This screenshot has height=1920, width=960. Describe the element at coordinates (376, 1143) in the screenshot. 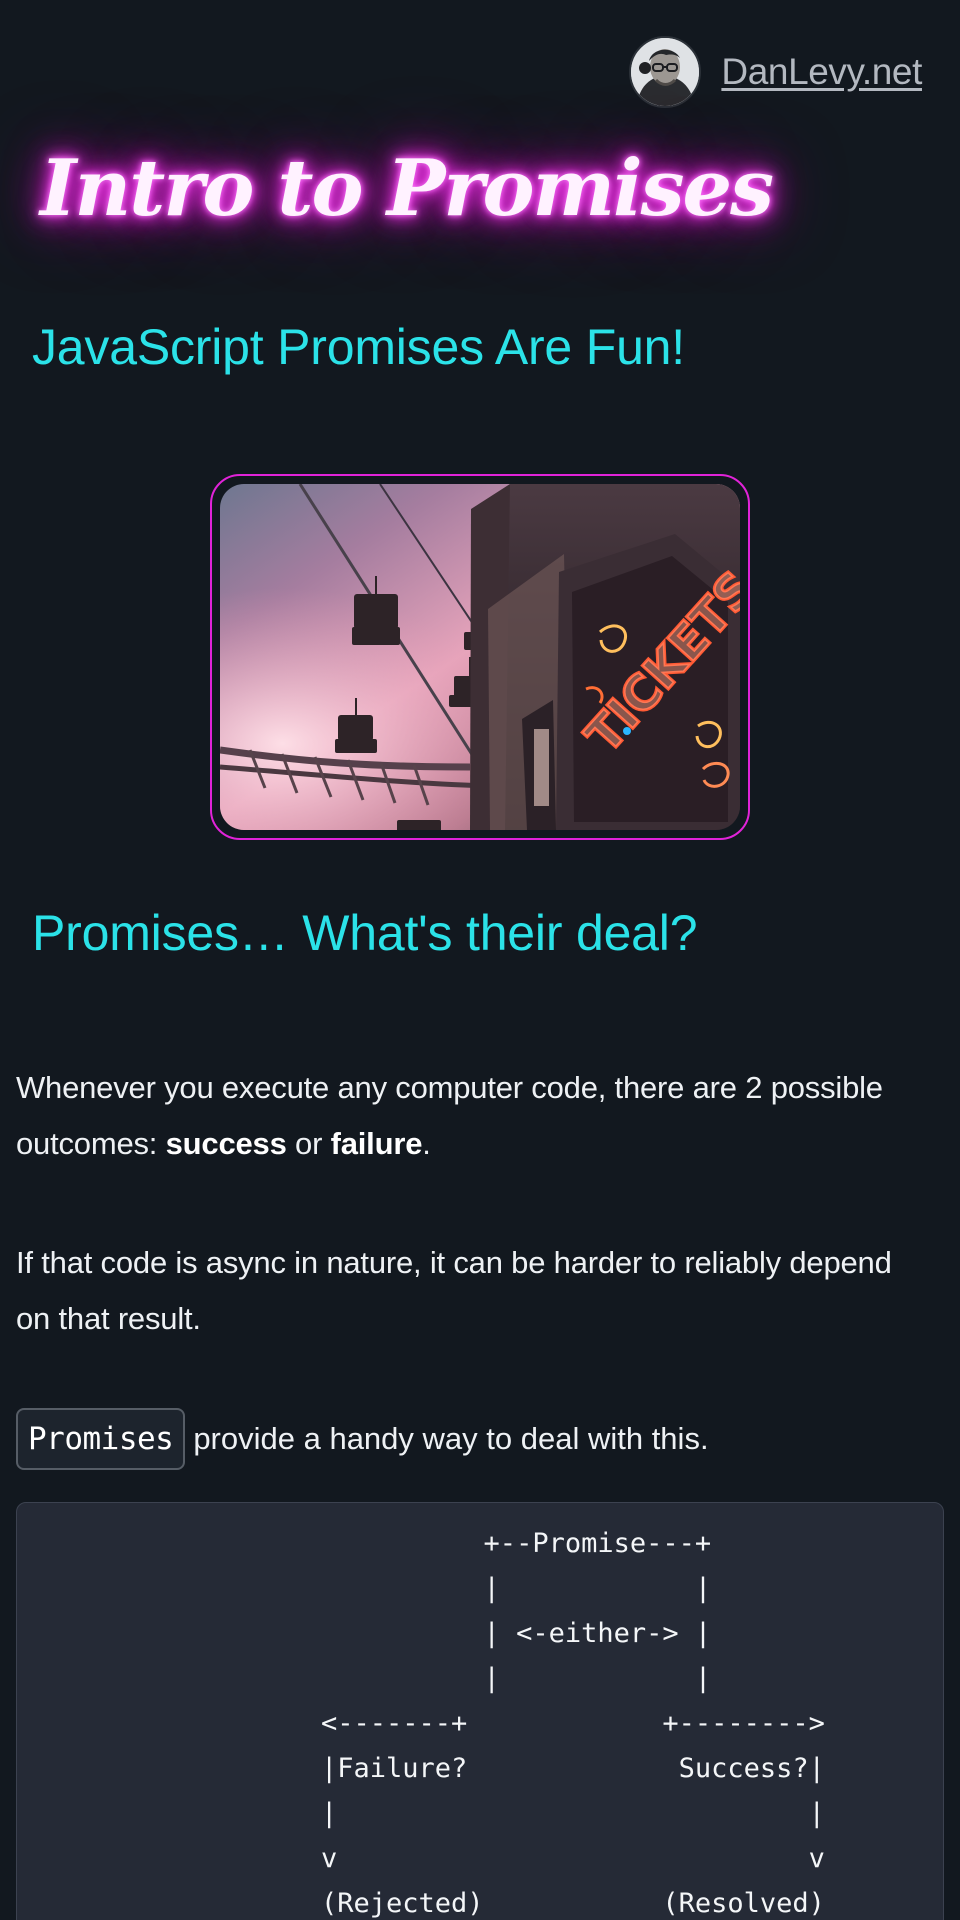

I see `failure-text: failure` at that location.